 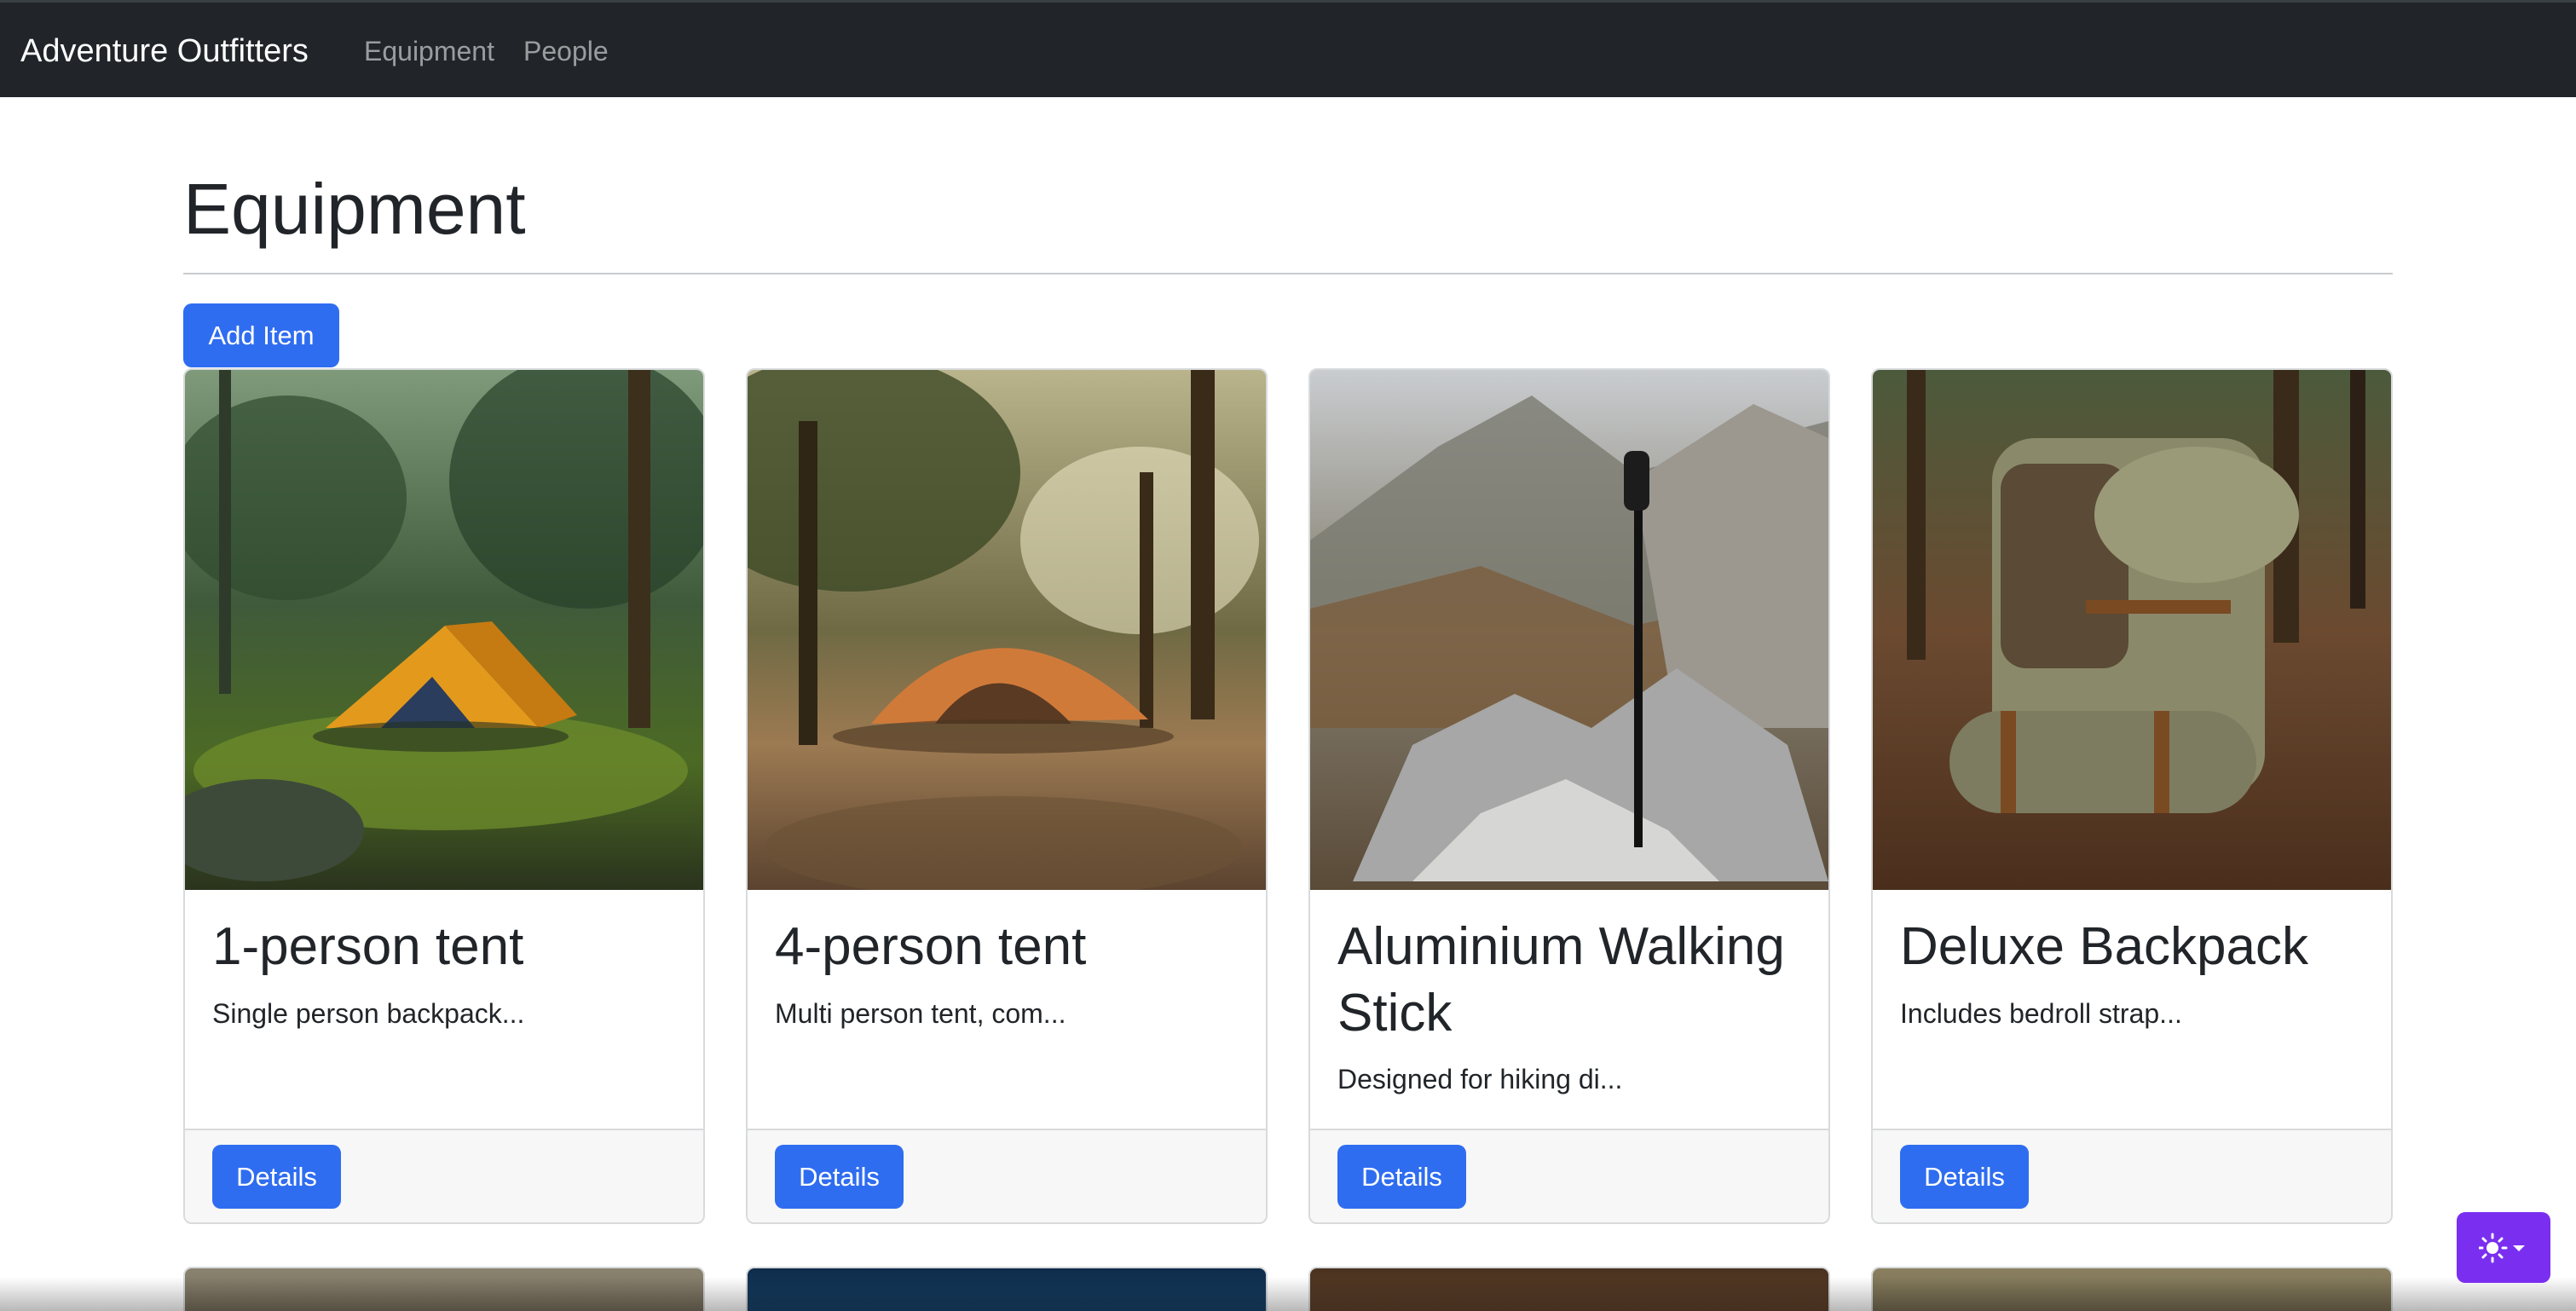 I want to click on title-divider, so click(x=1288, y=273).